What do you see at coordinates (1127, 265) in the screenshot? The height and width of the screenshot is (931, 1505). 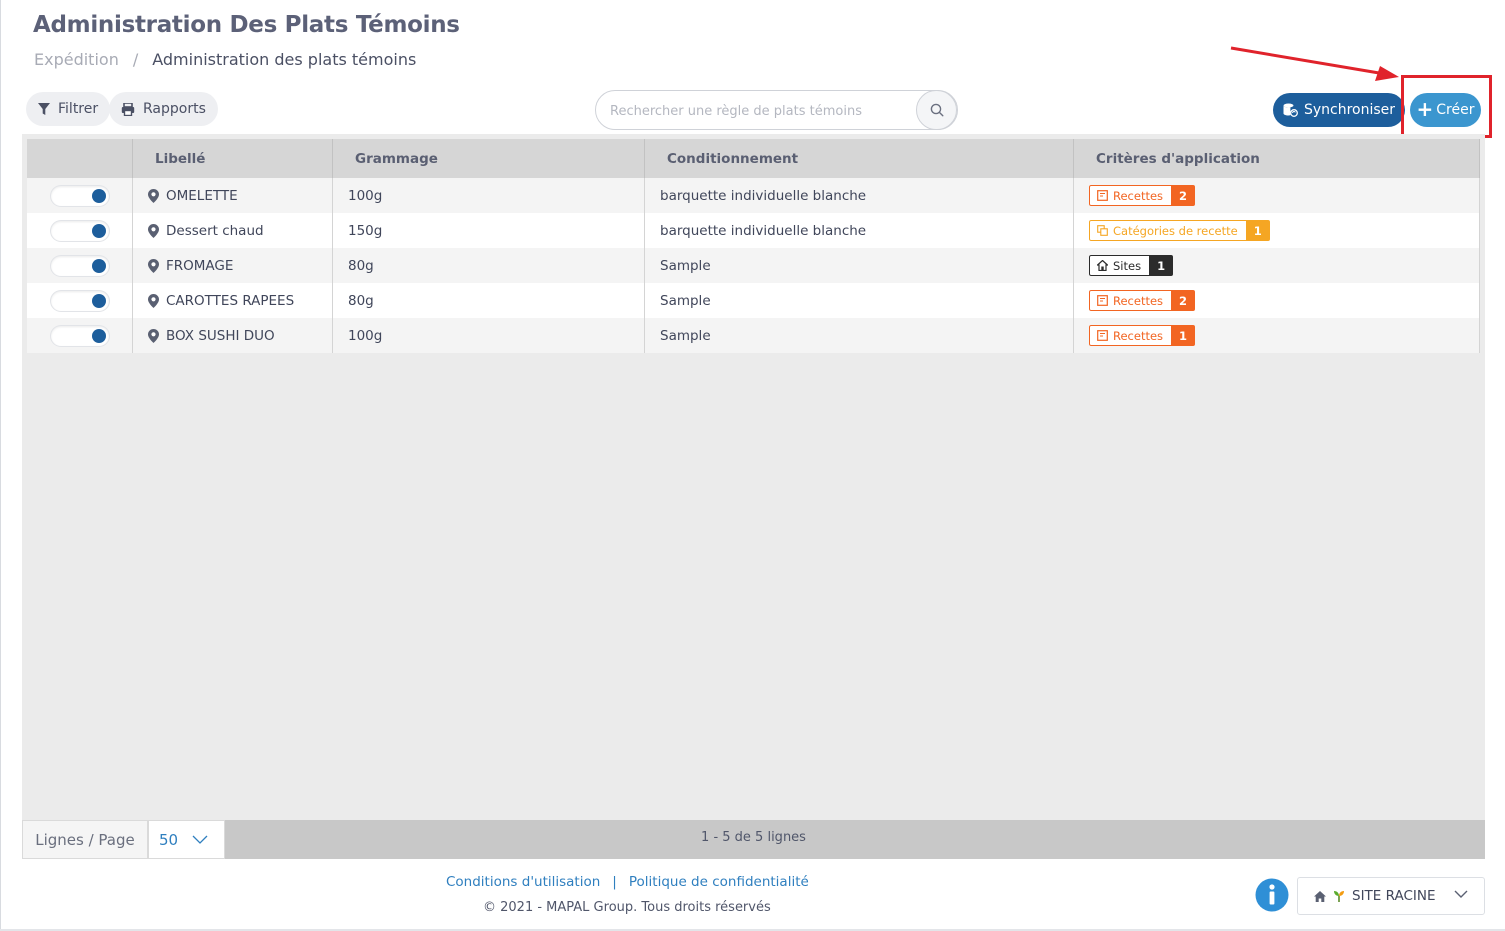 I see `criteria-badge-label: Sites` at bounding box center [1127, 265].